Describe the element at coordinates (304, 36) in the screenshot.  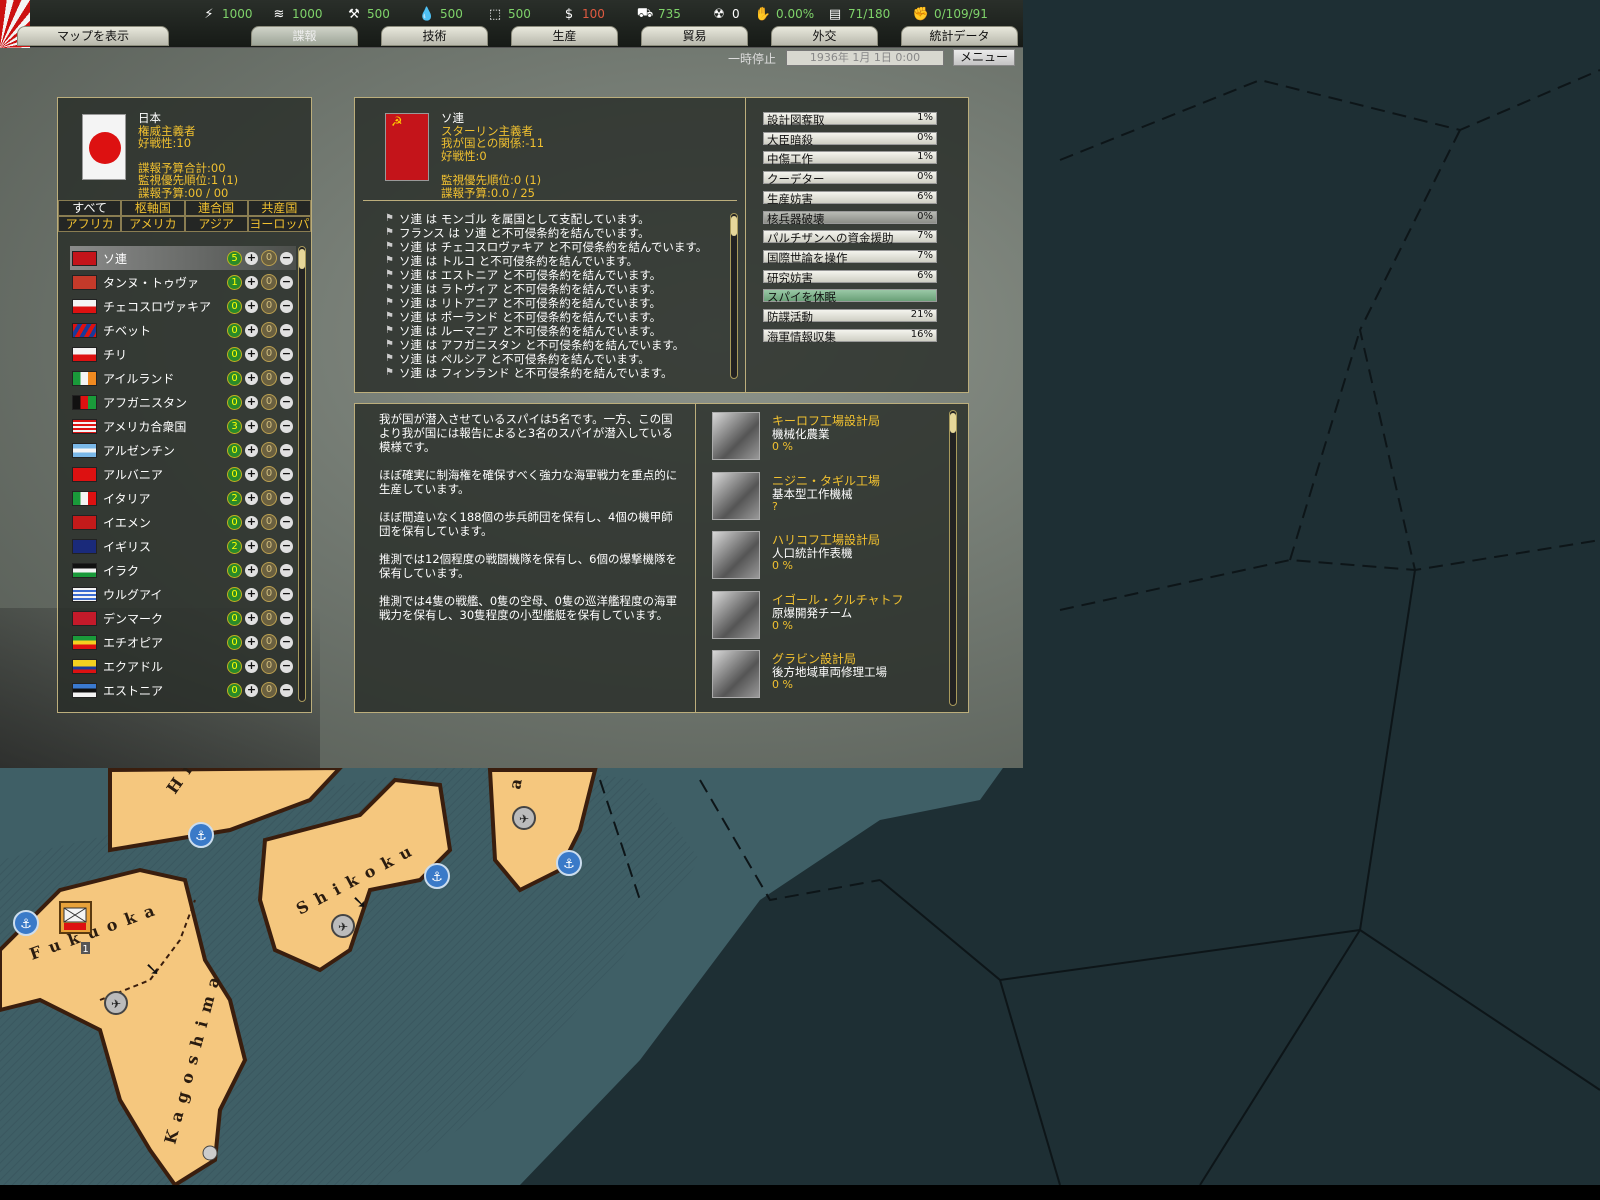
I see `tab-intelligence: 諜報` at that location.